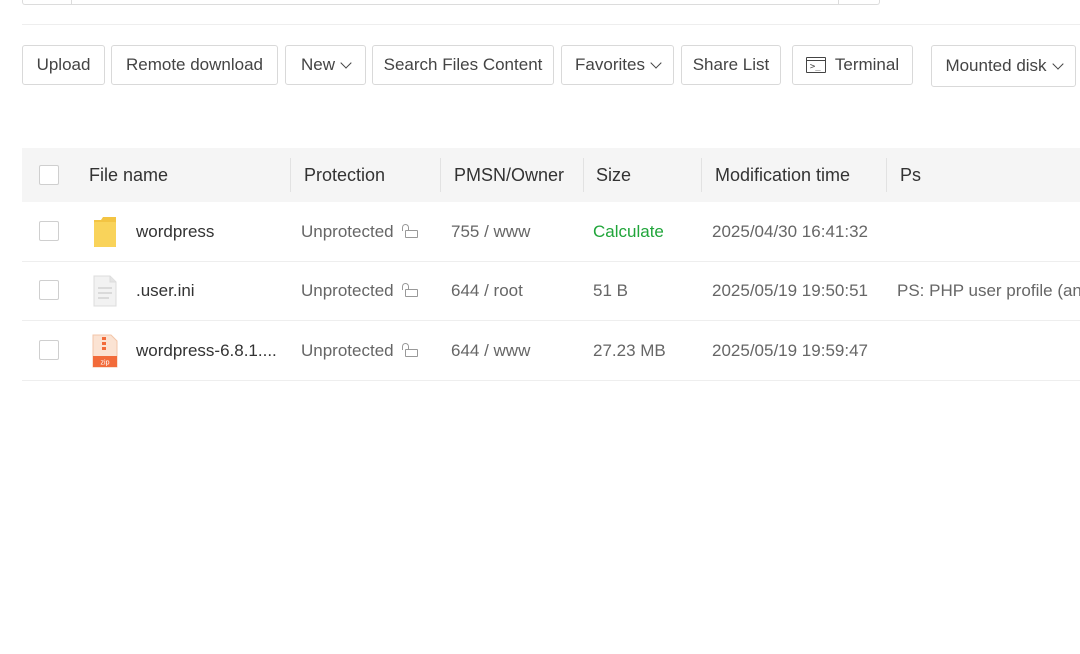 This screenshot has width=1080, height=654. Describe the element at coordinates (629, 350) in the screenshot. I see `file-size: 27.23 MB` at that location.